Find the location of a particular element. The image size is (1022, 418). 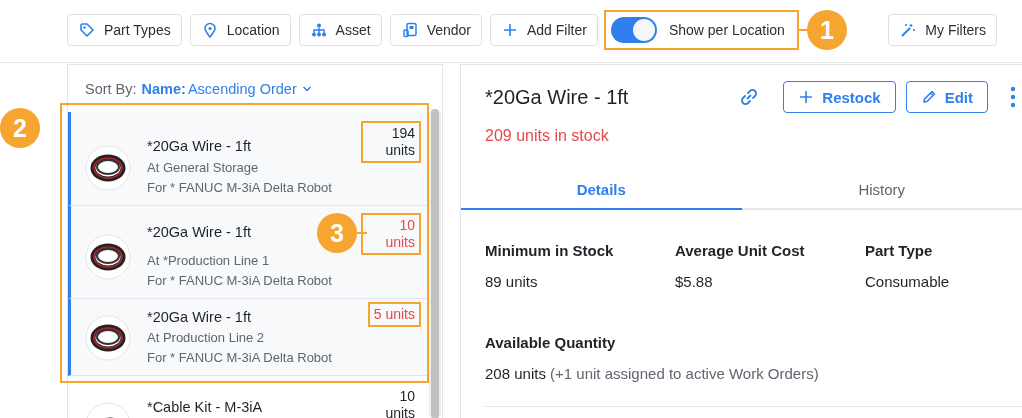

tag-icon is located at coordinates (87, 30).